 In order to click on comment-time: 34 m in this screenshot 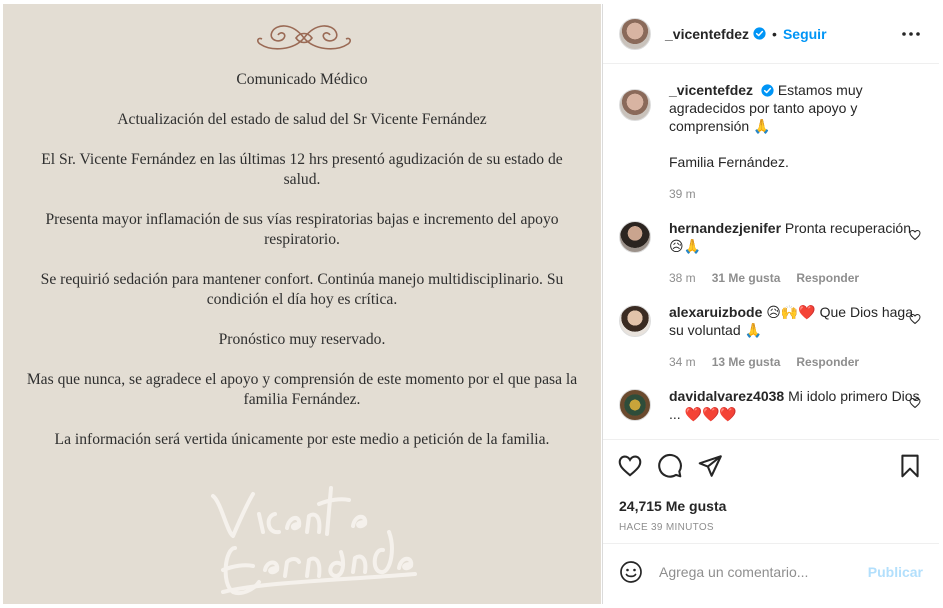, I will do `click(682, 362)`.